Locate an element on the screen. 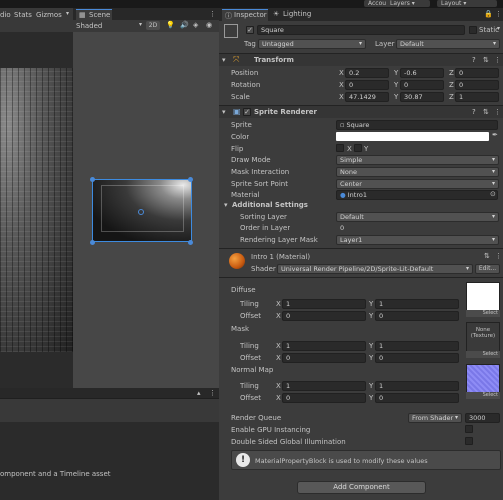 The image size is (503, 500). selected-sprite is located at coordinates (142, 210).